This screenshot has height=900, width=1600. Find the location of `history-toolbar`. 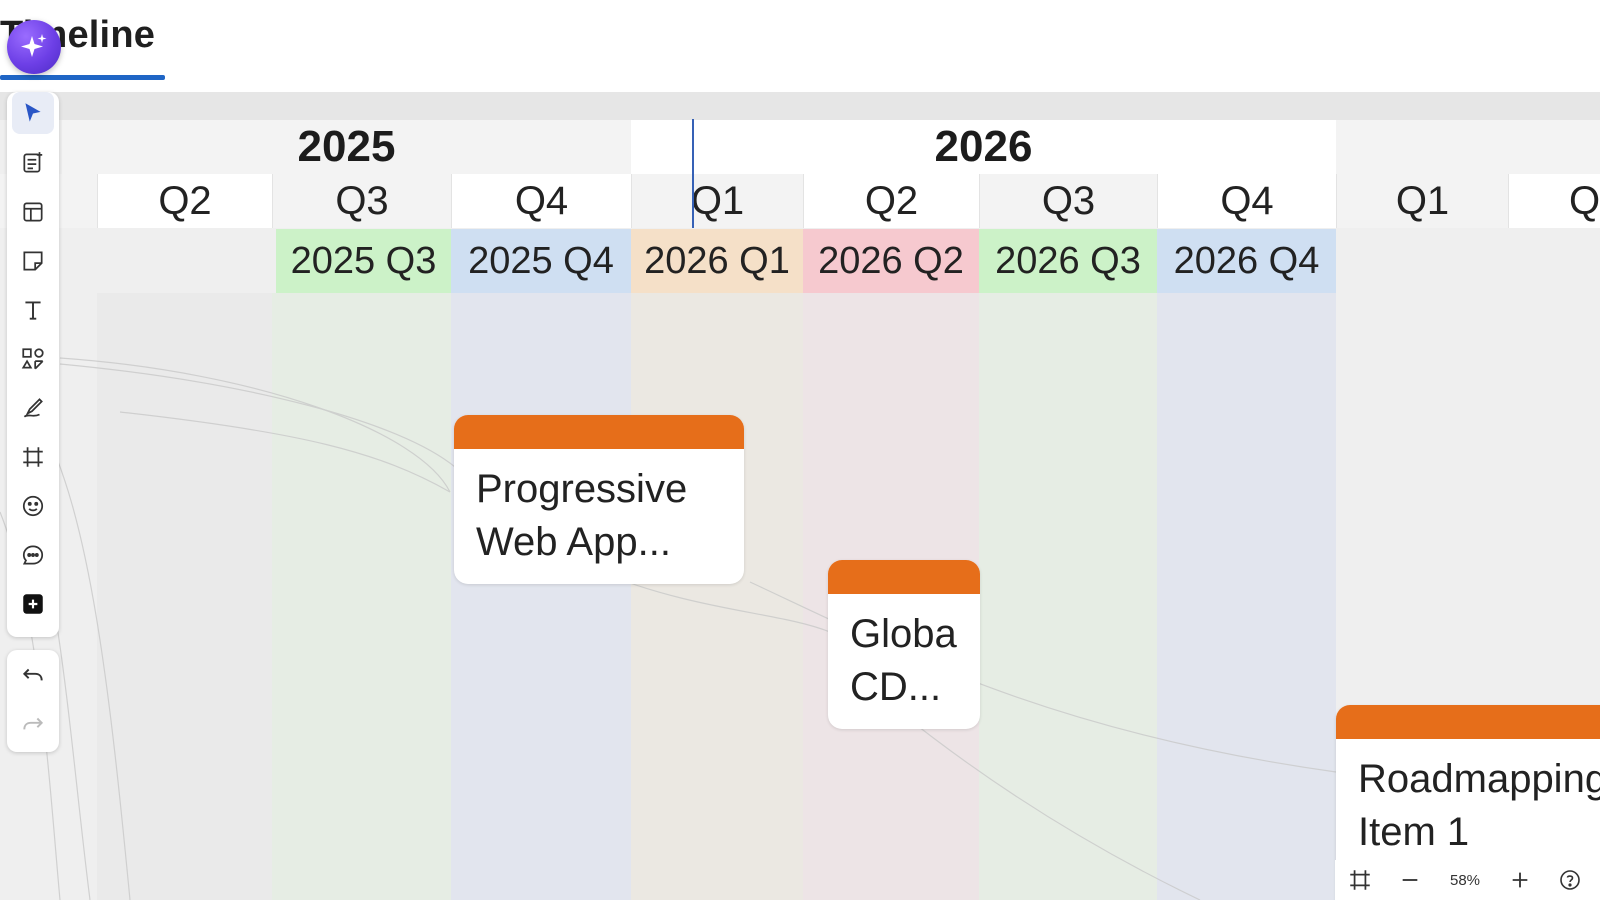

history-toolbar is located at coordinates (33, 701).